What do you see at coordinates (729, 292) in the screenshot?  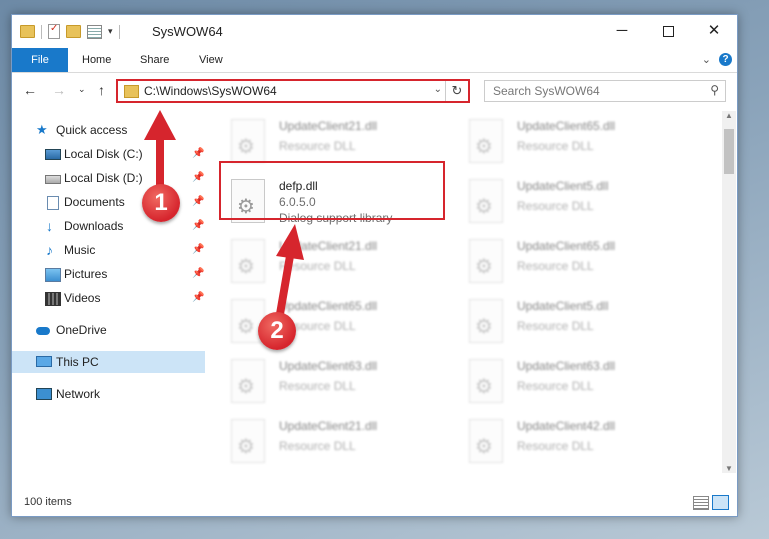 I see `vertical-scrollbar: ▲ ▼` at bounding box center [729, 292].